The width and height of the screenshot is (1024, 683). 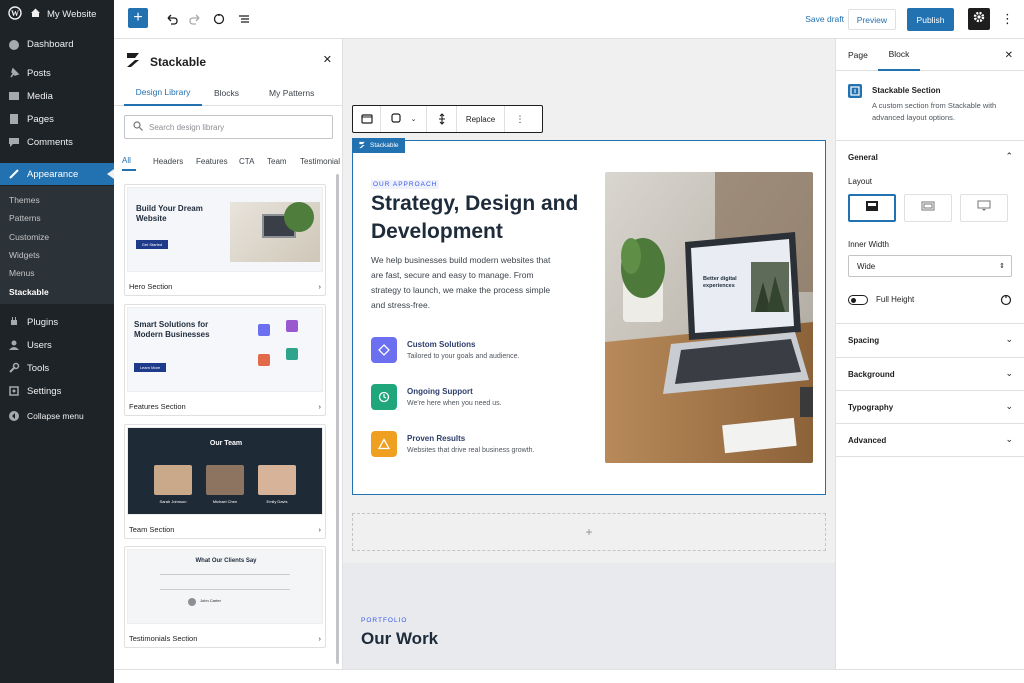 What do you see at coordinates (57, 44) in the screenshot?
I see `menu-item-dashboard: Dashboard` at bounding box center [57, 44].